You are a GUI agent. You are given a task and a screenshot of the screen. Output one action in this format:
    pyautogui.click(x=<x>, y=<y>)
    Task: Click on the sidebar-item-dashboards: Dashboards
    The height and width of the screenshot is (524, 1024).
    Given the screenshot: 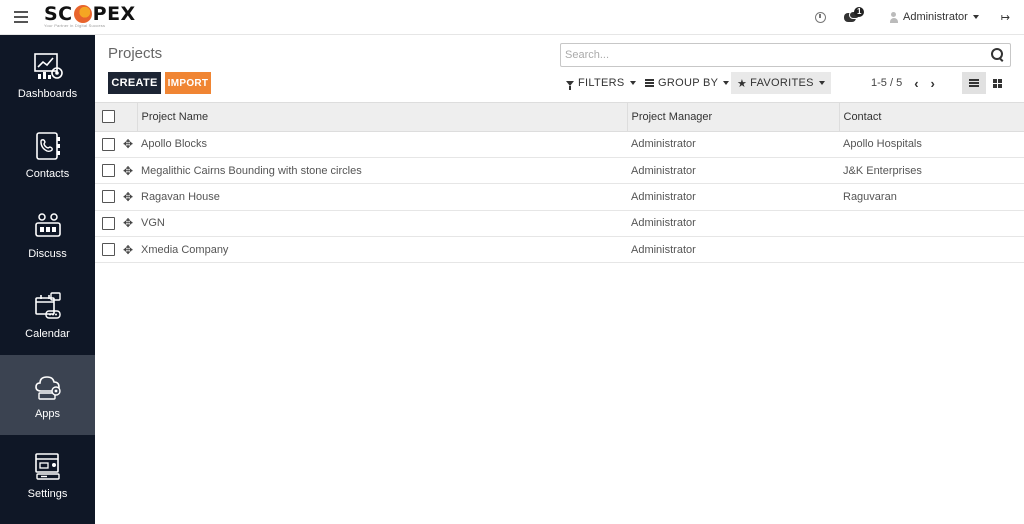 What is the action you would take?
    pyautogui.click(x=47, y=75)
    